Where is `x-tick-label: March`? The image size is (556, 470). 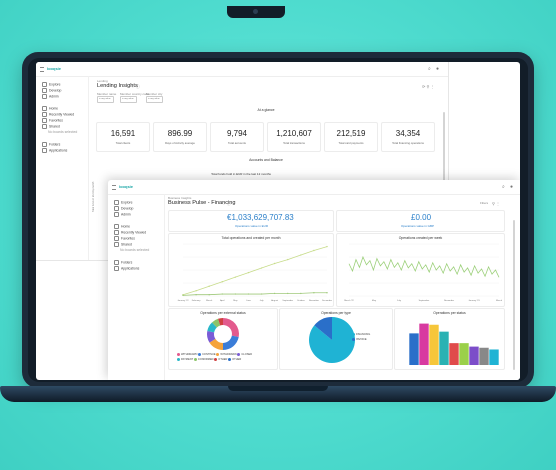 x-tick-label: March is located at coordinates (209, 300).